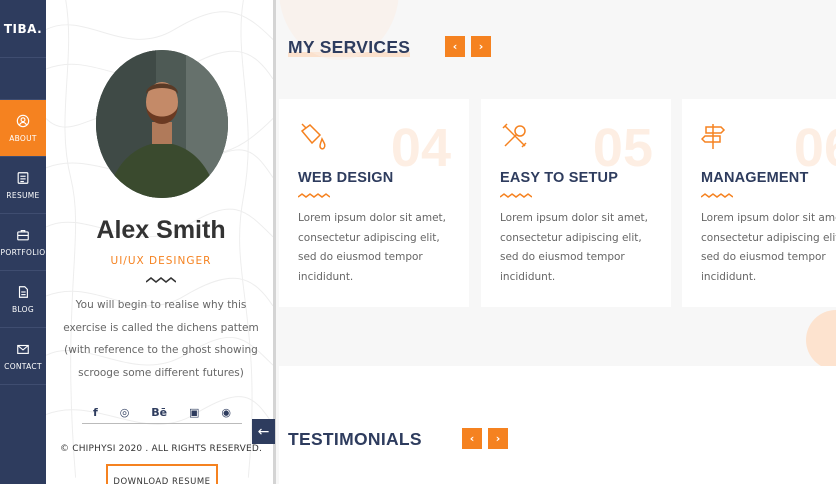  I want to click on nav-label: CONTACT, so click(23, 366).